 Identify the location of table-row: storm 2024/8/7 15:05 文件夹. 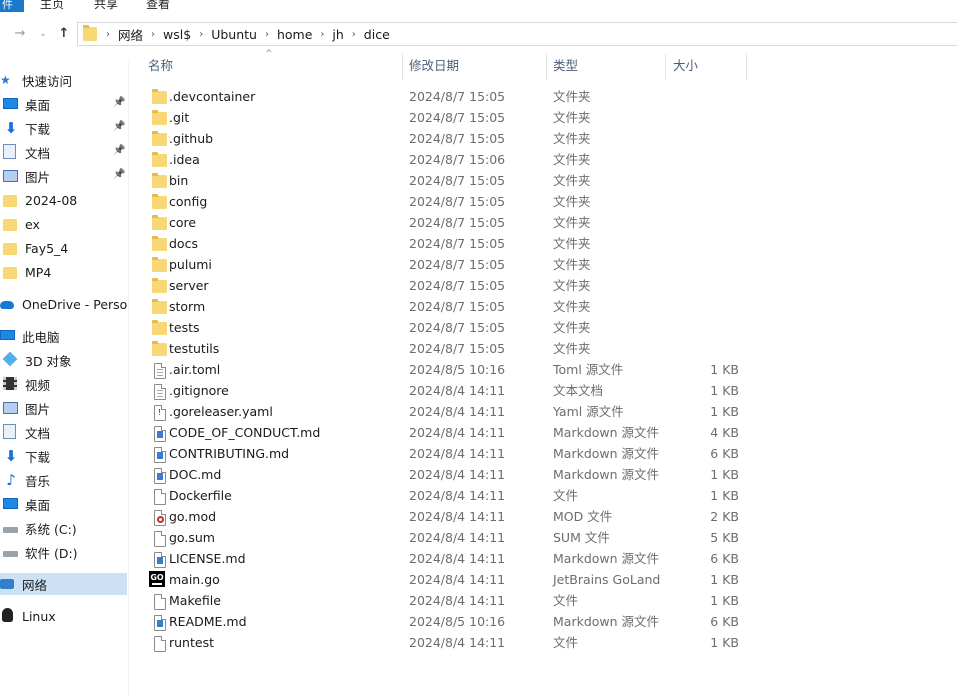
(446, 306).